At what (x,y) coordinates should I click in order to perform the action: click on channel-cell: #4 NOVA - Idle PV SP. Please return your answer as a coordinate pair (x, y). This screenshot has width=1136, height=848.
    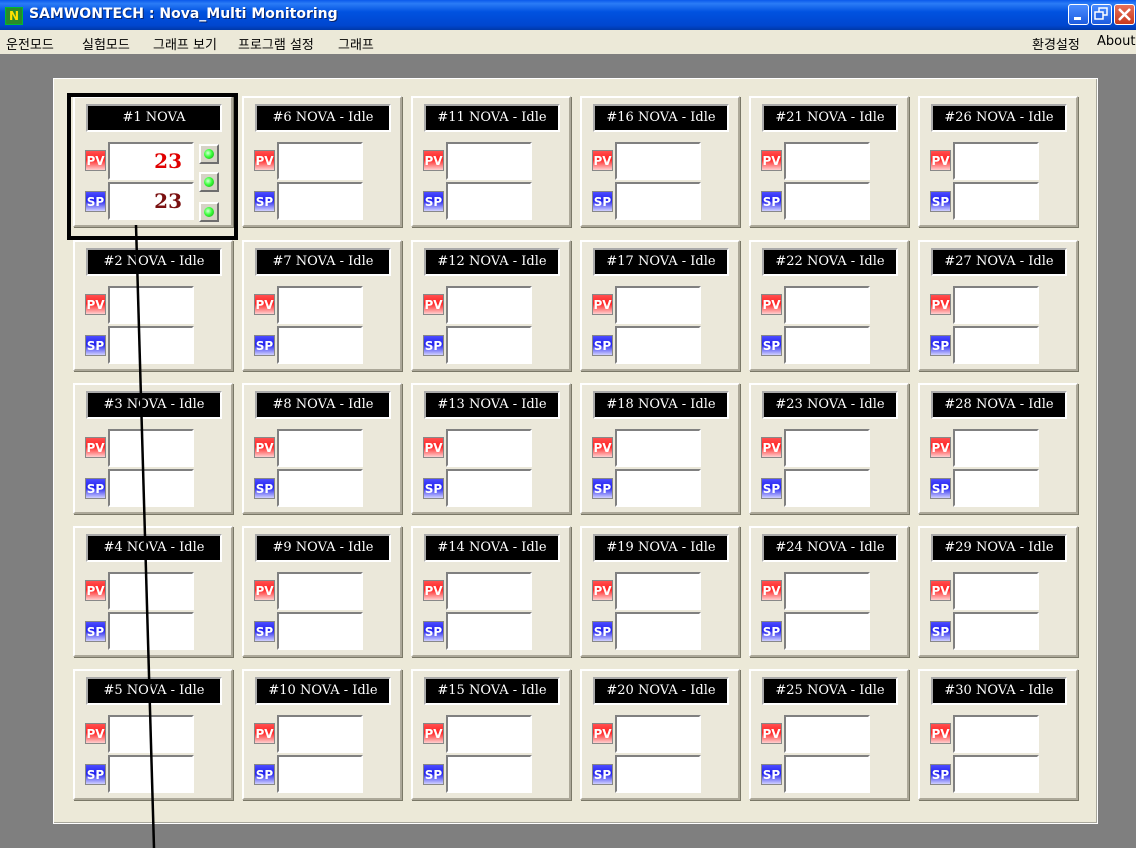
    Looking at the image, I should click on (153, 591).